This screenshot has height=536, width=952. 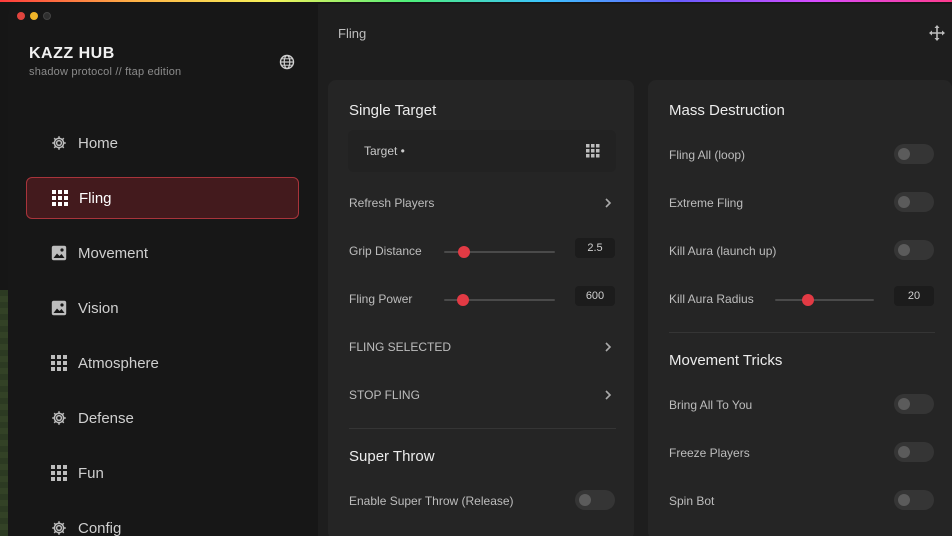 I want to click on kill-aura-radius-slider, so click(x=824, y=300).